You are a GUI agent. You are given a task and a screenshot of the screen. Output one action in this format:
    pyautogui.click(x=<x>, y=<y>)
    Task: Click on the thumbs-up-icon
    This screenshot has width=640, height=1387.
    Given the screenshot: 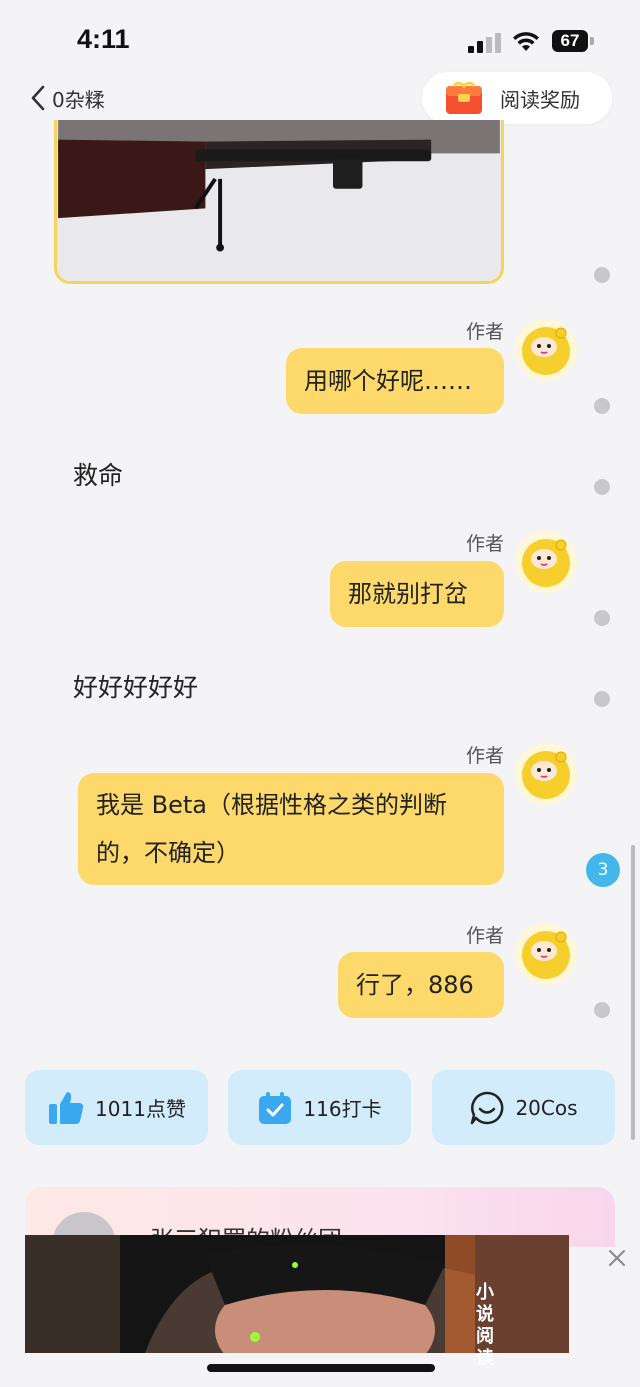 What is the action you would take?
    pyautogui.click(x=66, y=1107)
    